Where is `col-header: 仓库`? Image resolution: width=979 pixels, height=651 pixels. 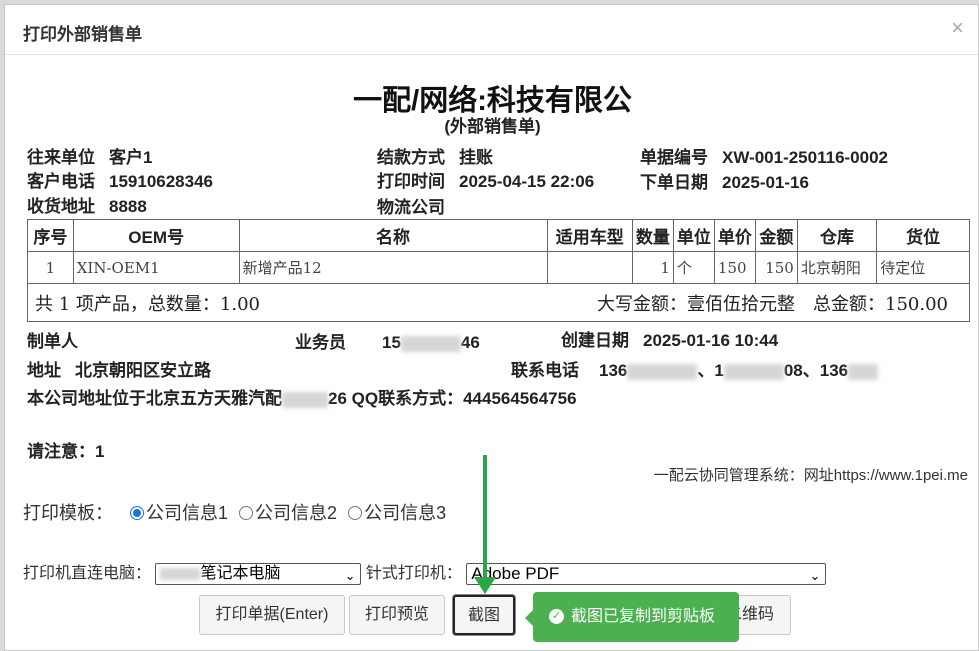 col-header: 仓库 is located at coordinates (837, 235).